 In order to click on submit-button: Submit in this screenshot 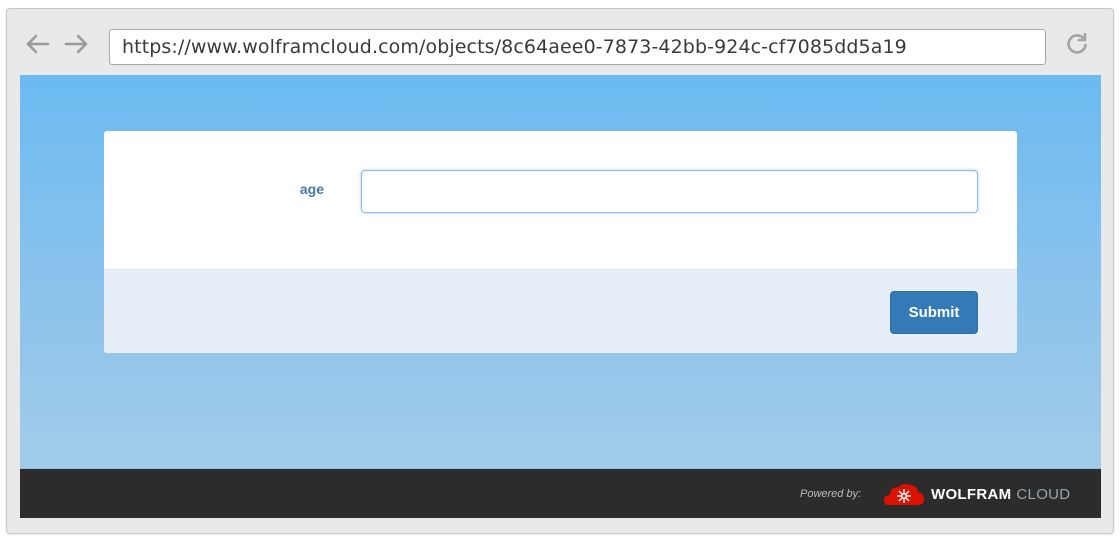, I will do `click(934, 312)`.